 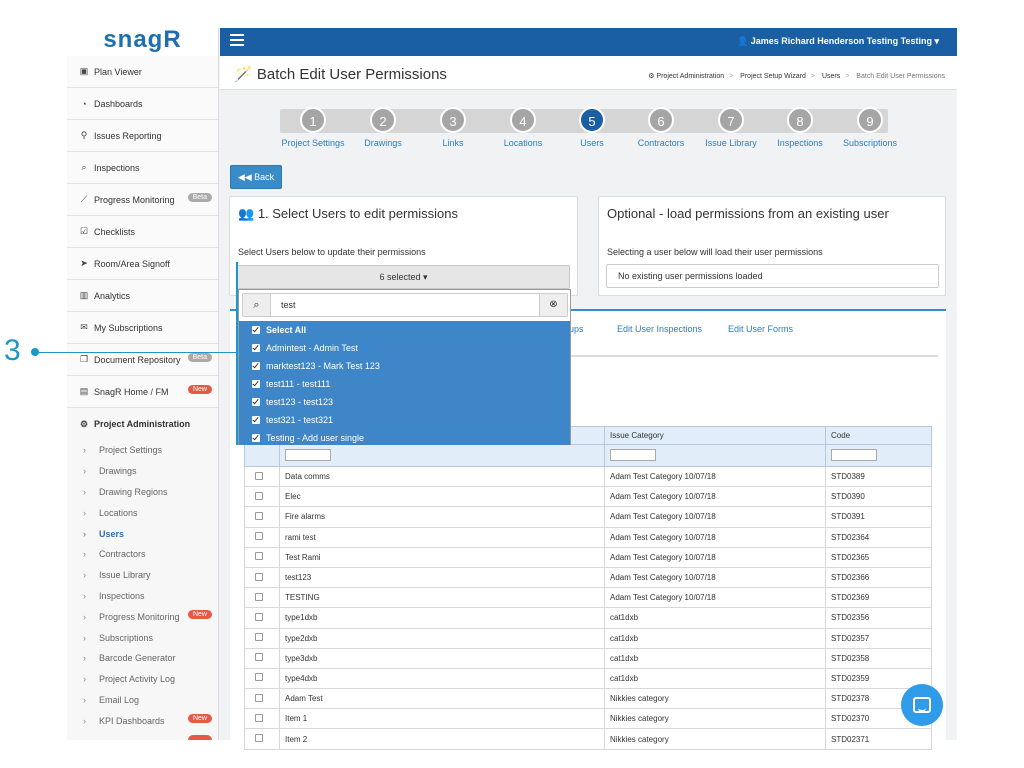 What do you see at coordinates (404, 330) in the screenshot?
I see `select-all-option: Select All` at bounding box center [404, 330].